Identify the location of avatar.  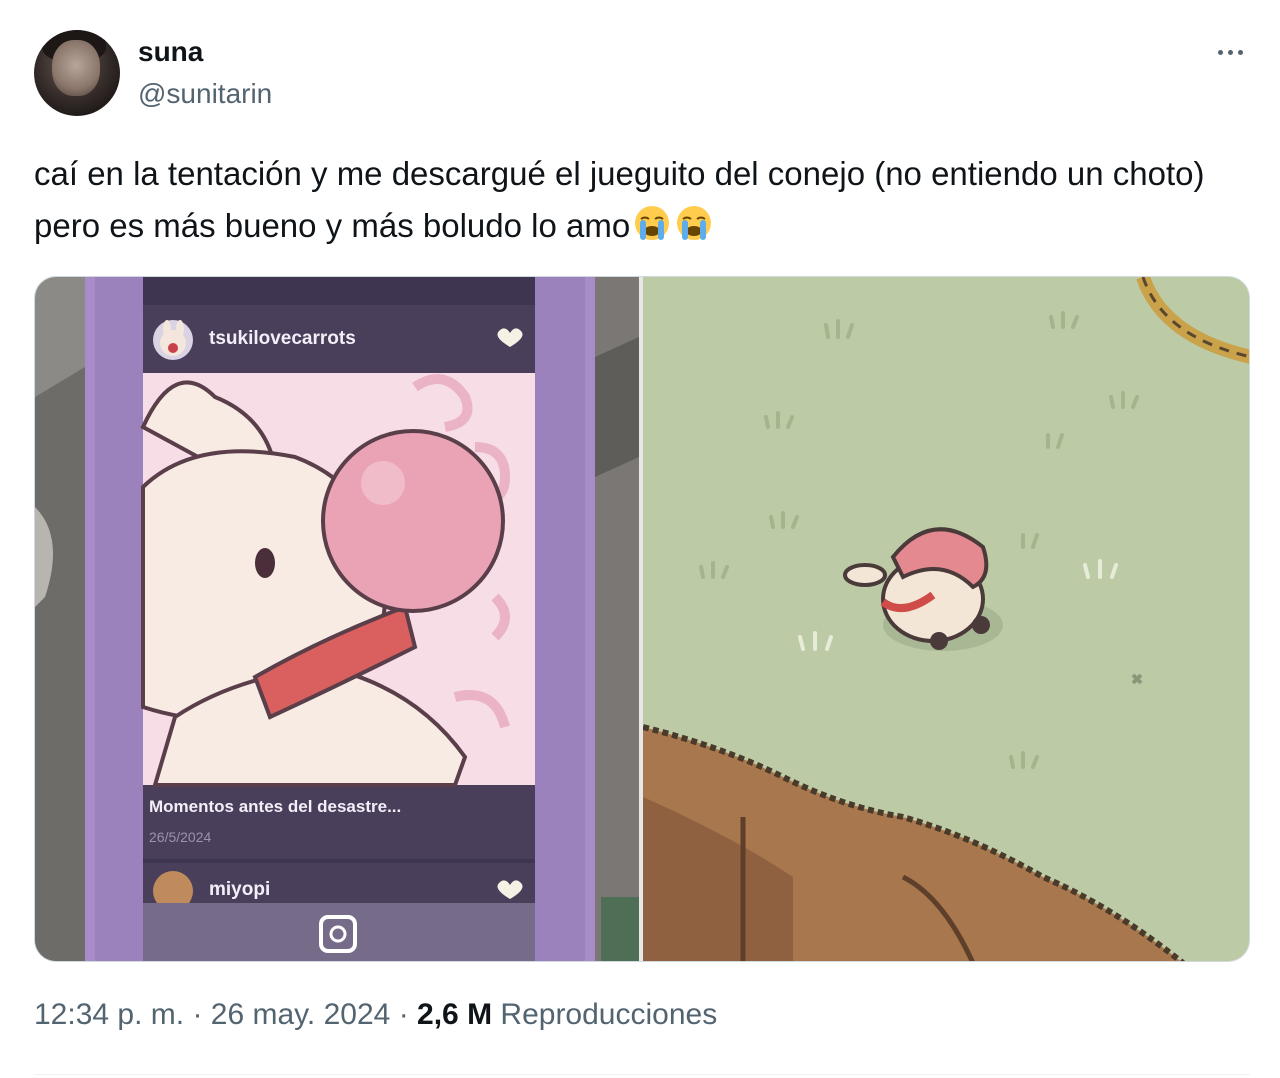
(77, 73).